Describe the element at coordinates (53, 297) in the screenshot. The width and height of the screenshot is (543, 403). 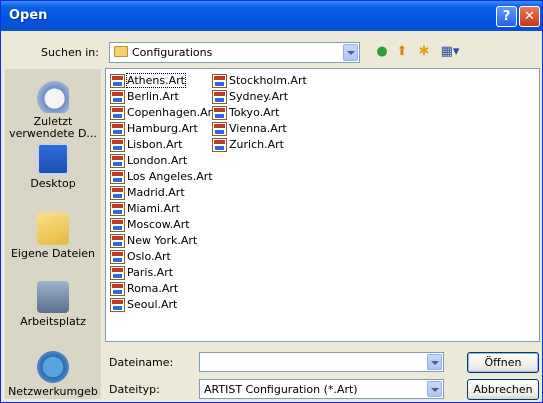
I see `my-computer-icon` at that location.